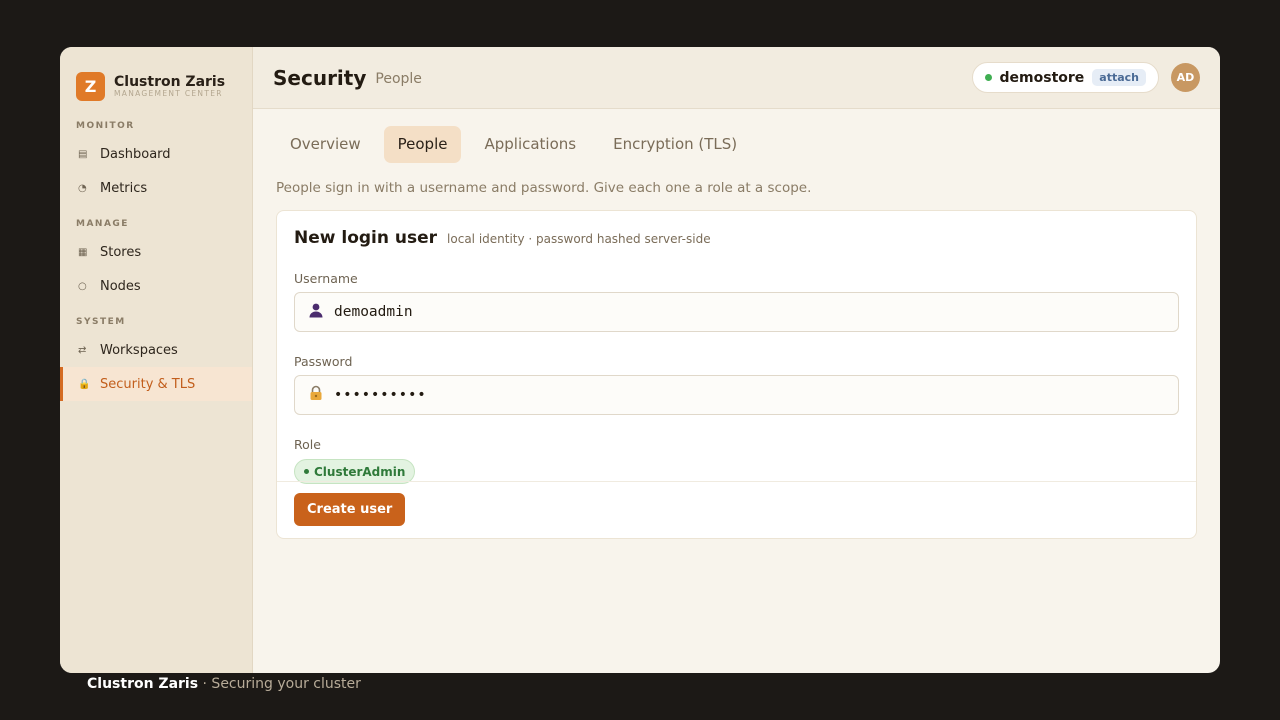  I want to click on username-value: demoadmin, so click(373, 312).